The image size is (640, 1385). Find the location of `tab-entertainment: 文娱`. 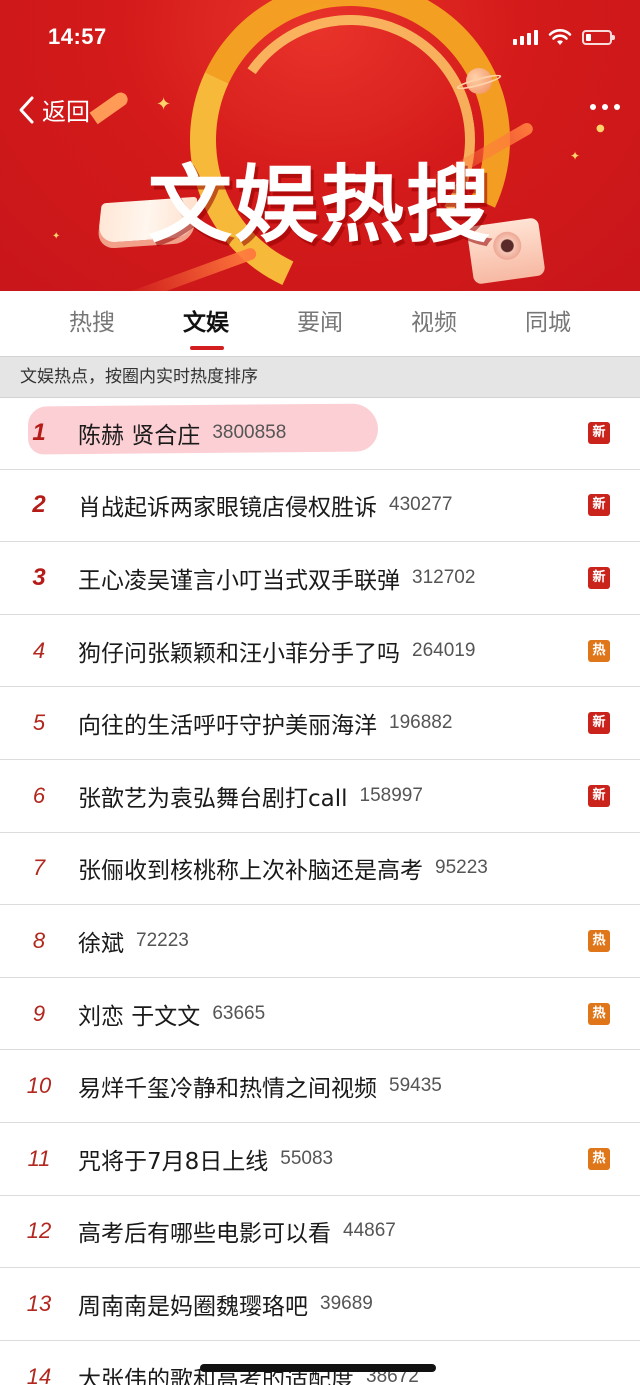

tab-entertainment: 文娱 is located at coordinates (206, 323).